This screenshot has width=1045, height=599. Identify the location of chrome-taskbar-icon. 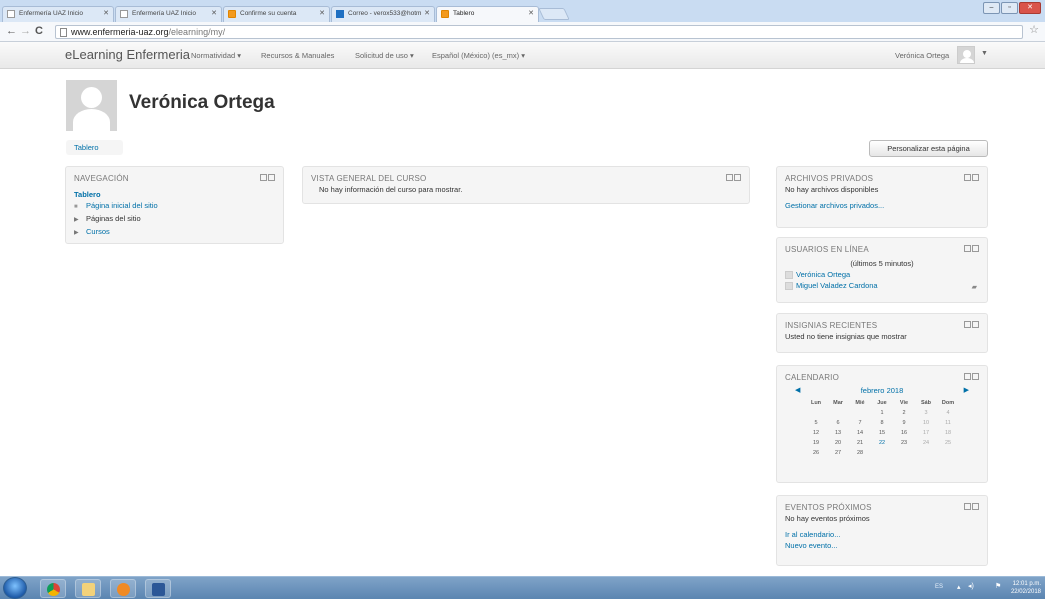
(53, 588).